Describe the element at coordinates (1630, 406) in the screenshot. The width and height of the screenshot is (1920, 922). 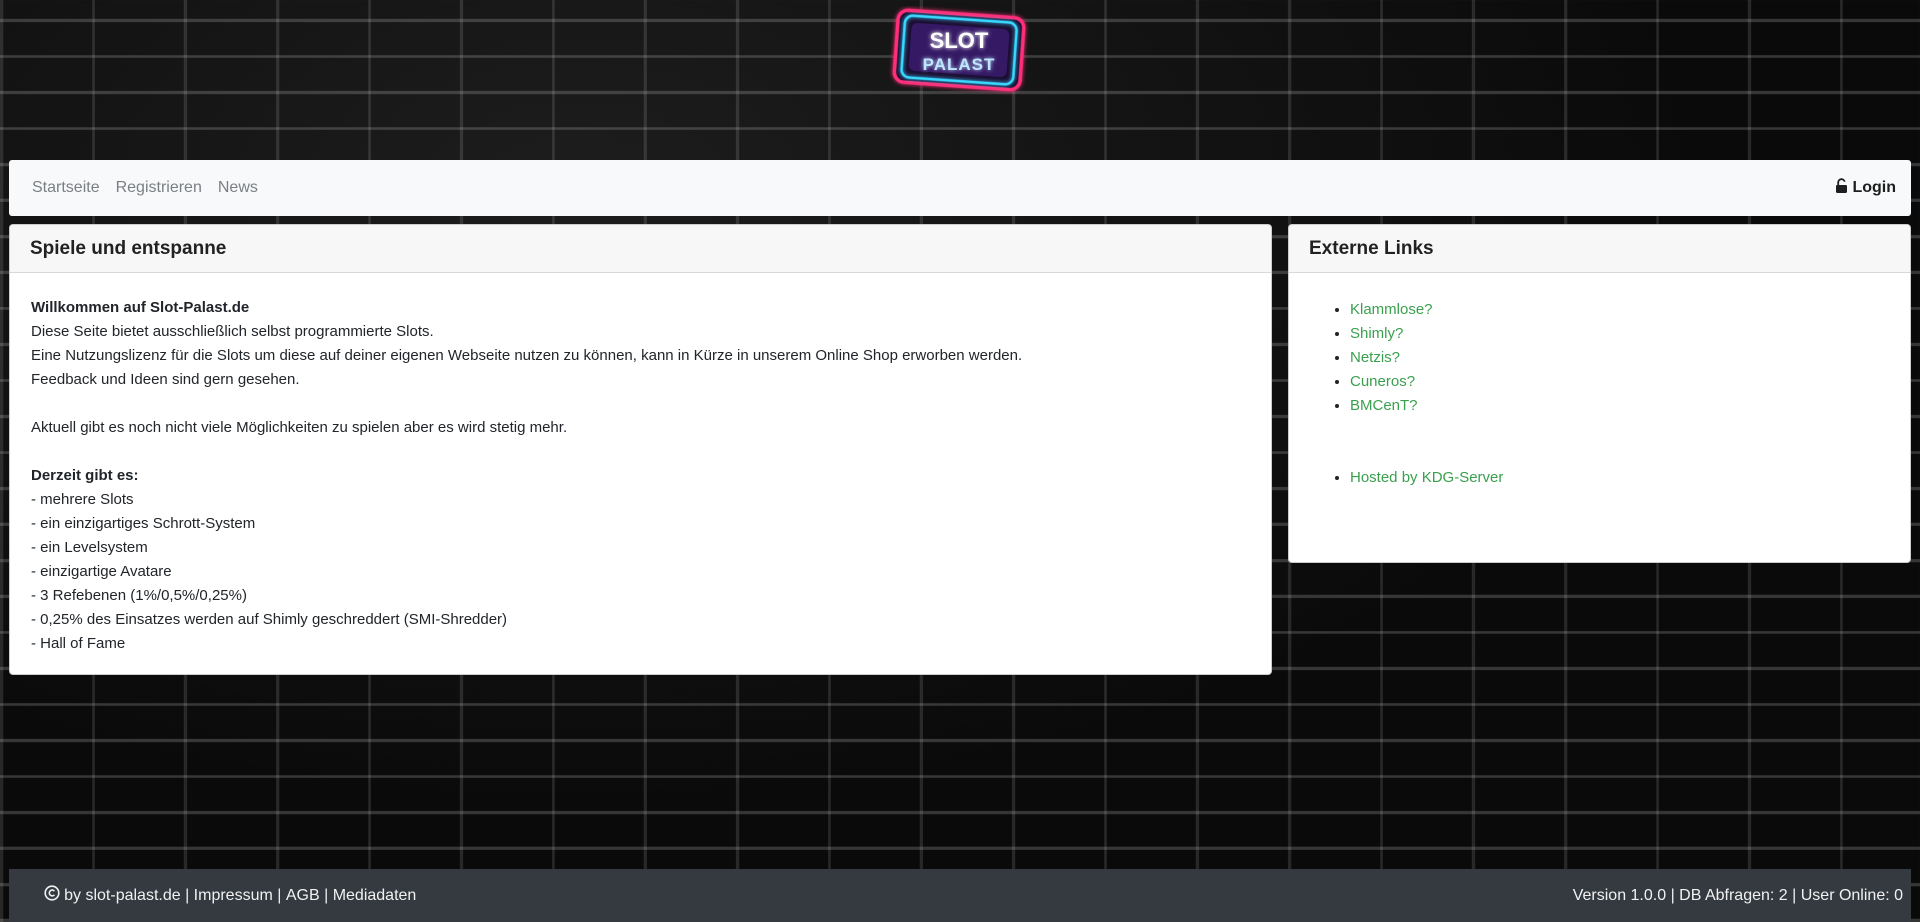
I see `list-item: BMCenT?` at that location.